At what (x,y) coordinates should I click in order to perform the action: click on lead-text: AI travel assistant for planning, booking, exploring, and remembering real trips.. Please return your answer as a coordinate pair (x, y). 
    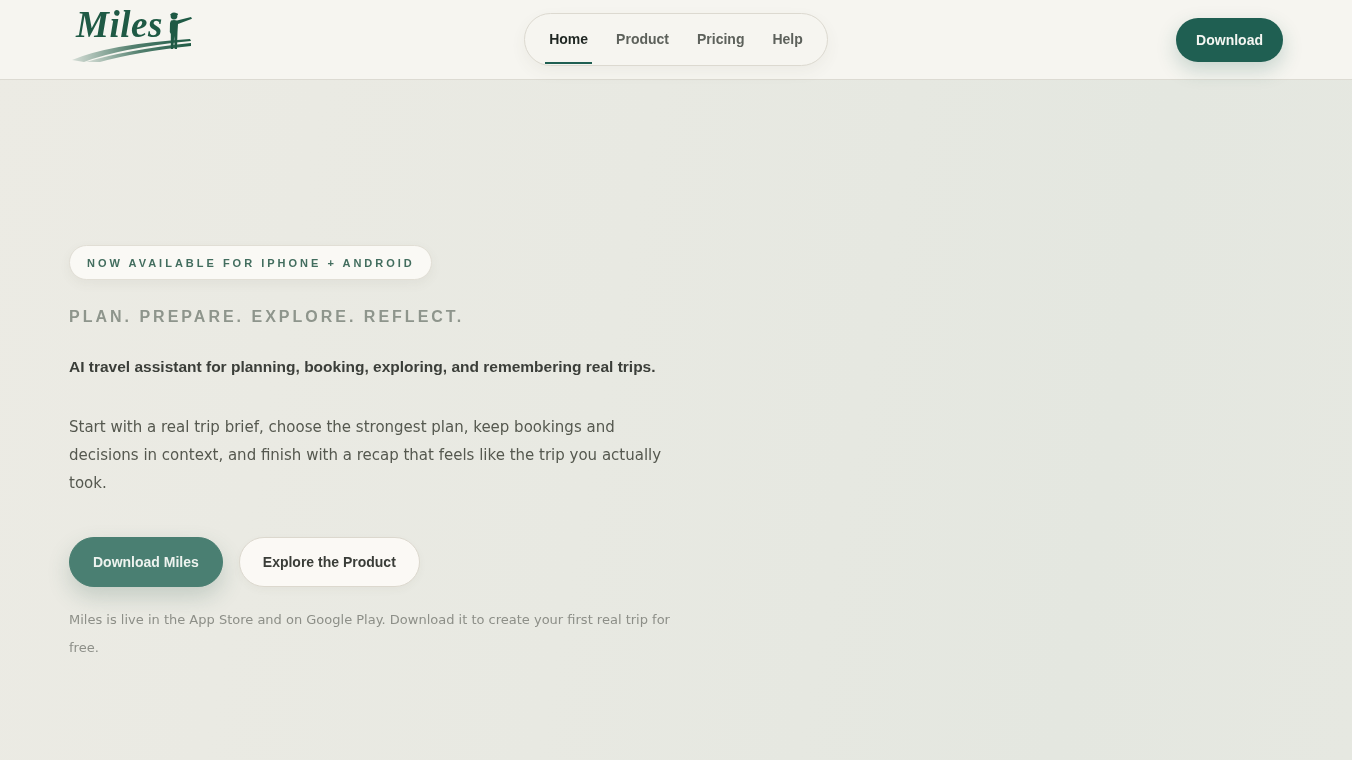
    Looking at the image, I should click on (362, 367).